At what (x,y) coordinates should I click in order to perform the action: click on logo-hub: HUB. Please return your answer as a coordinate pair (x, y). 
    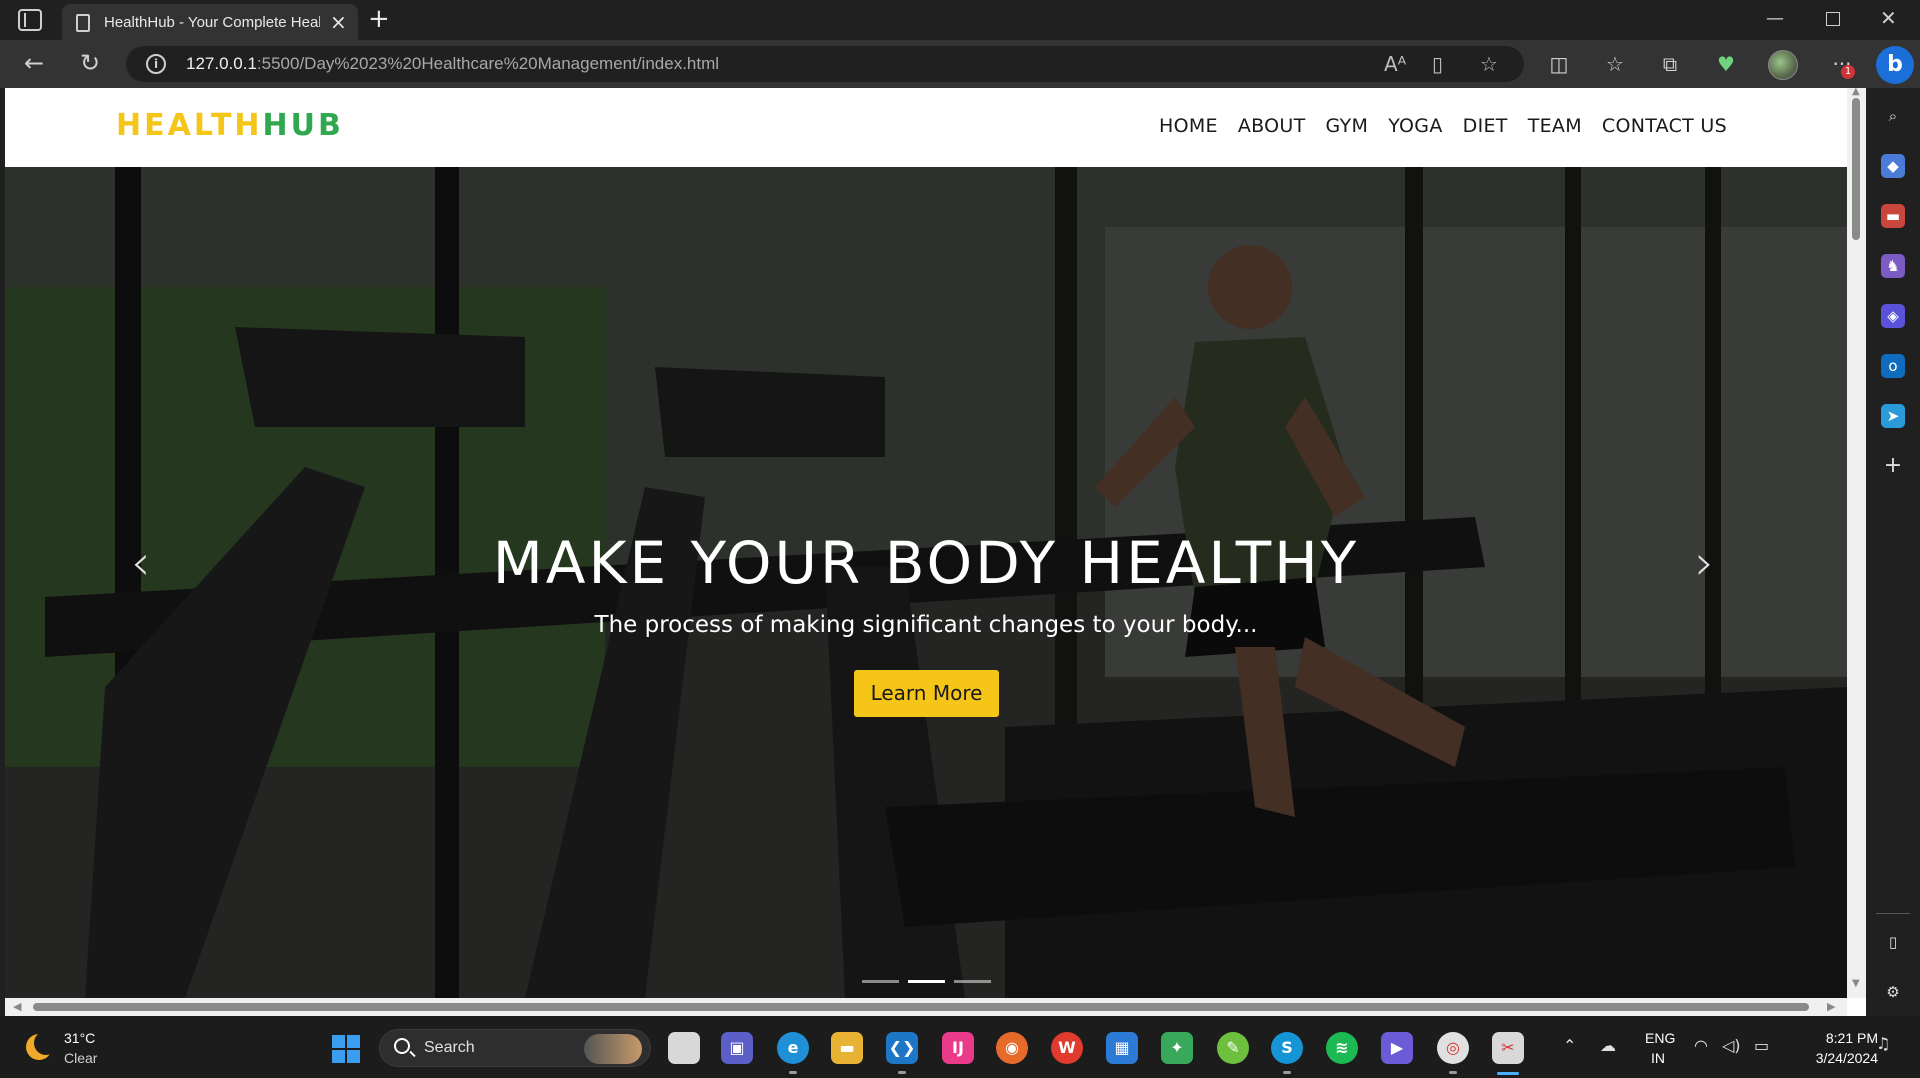
    Looking at the image, I should click on (303, 125).